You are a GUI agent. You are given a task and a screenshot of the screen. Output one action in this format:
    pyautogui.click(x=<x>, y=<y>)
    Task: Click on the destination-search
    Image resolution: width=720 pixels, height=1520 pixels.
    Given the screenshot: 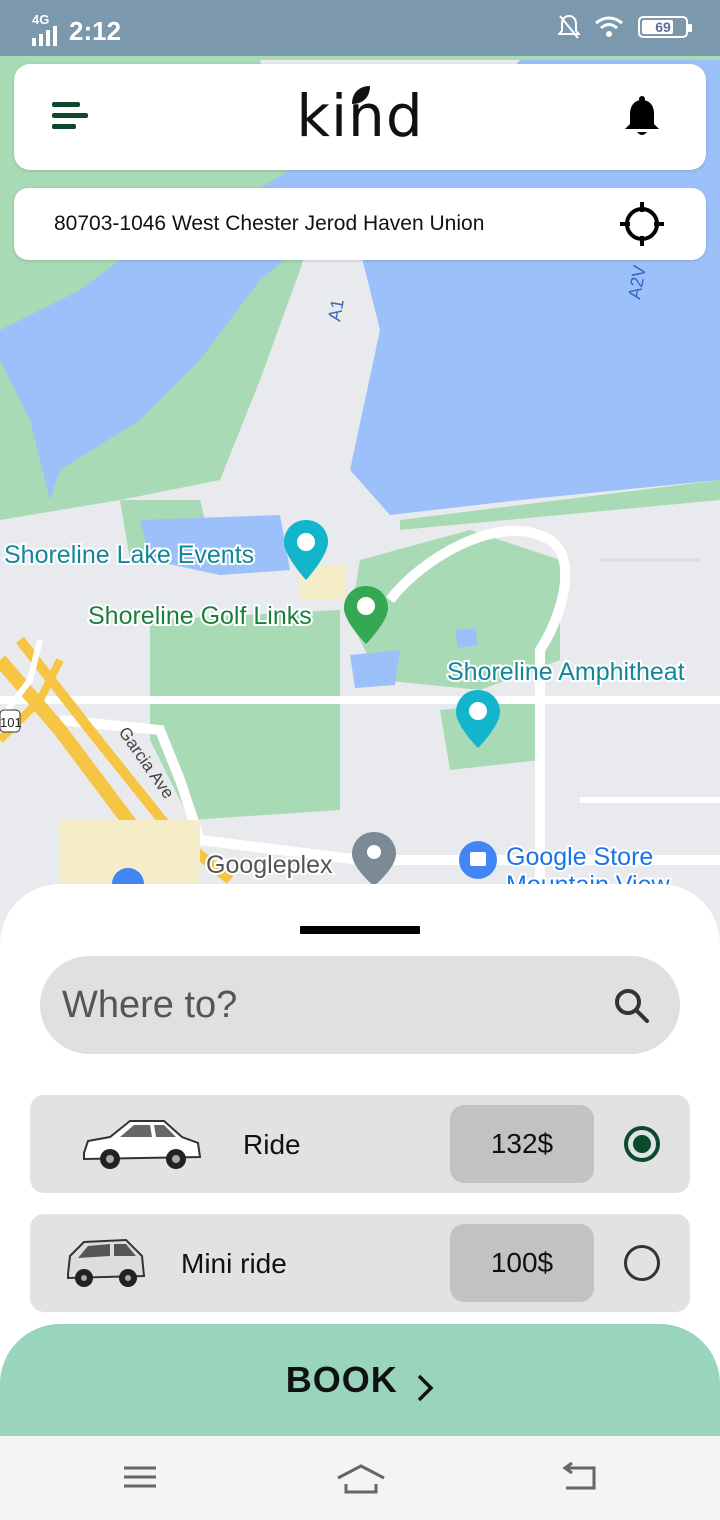 What is the action you would take?
    pyautogui.click(x=360, y=1005)
    